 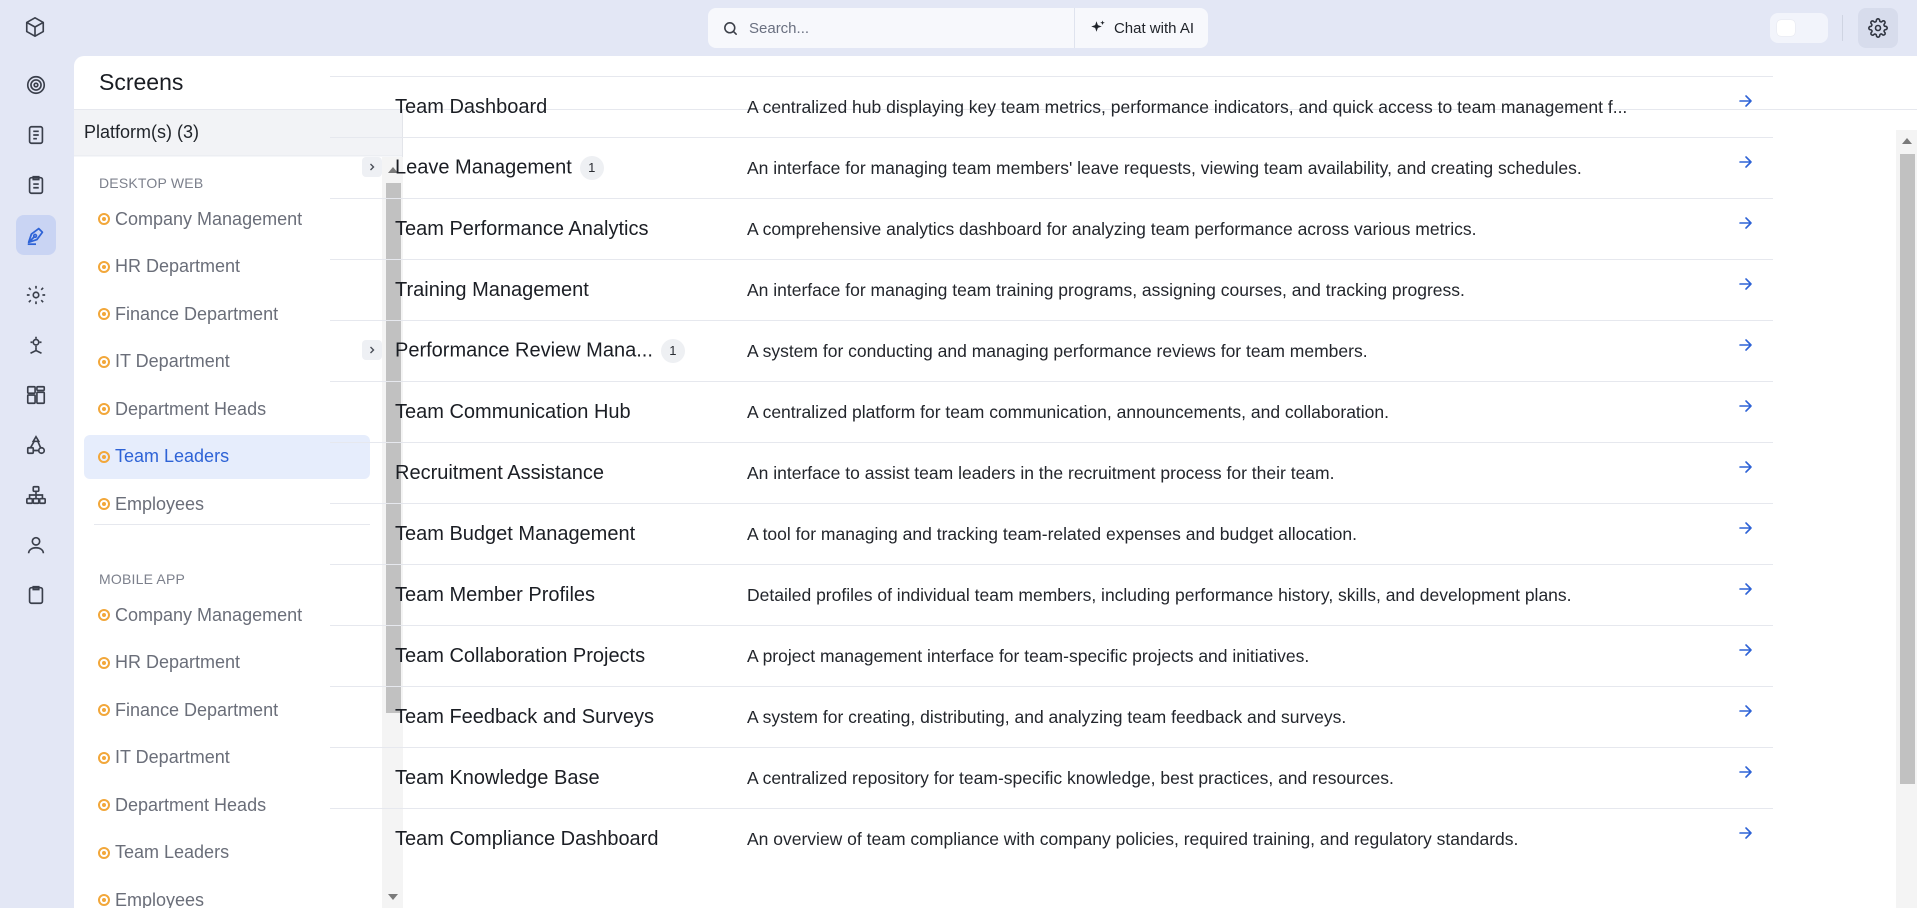 I want to click on screen-name-text: Team Feedback and Surveys, so click(x=525, y=716).